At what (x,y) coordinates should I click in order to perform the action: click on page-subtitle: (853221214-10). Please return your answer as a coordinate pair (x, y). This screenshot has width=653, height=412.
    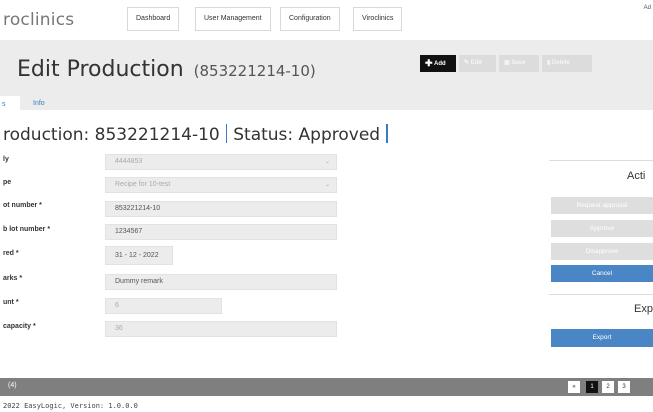
    Looking at the image, I should click on (254, 71).